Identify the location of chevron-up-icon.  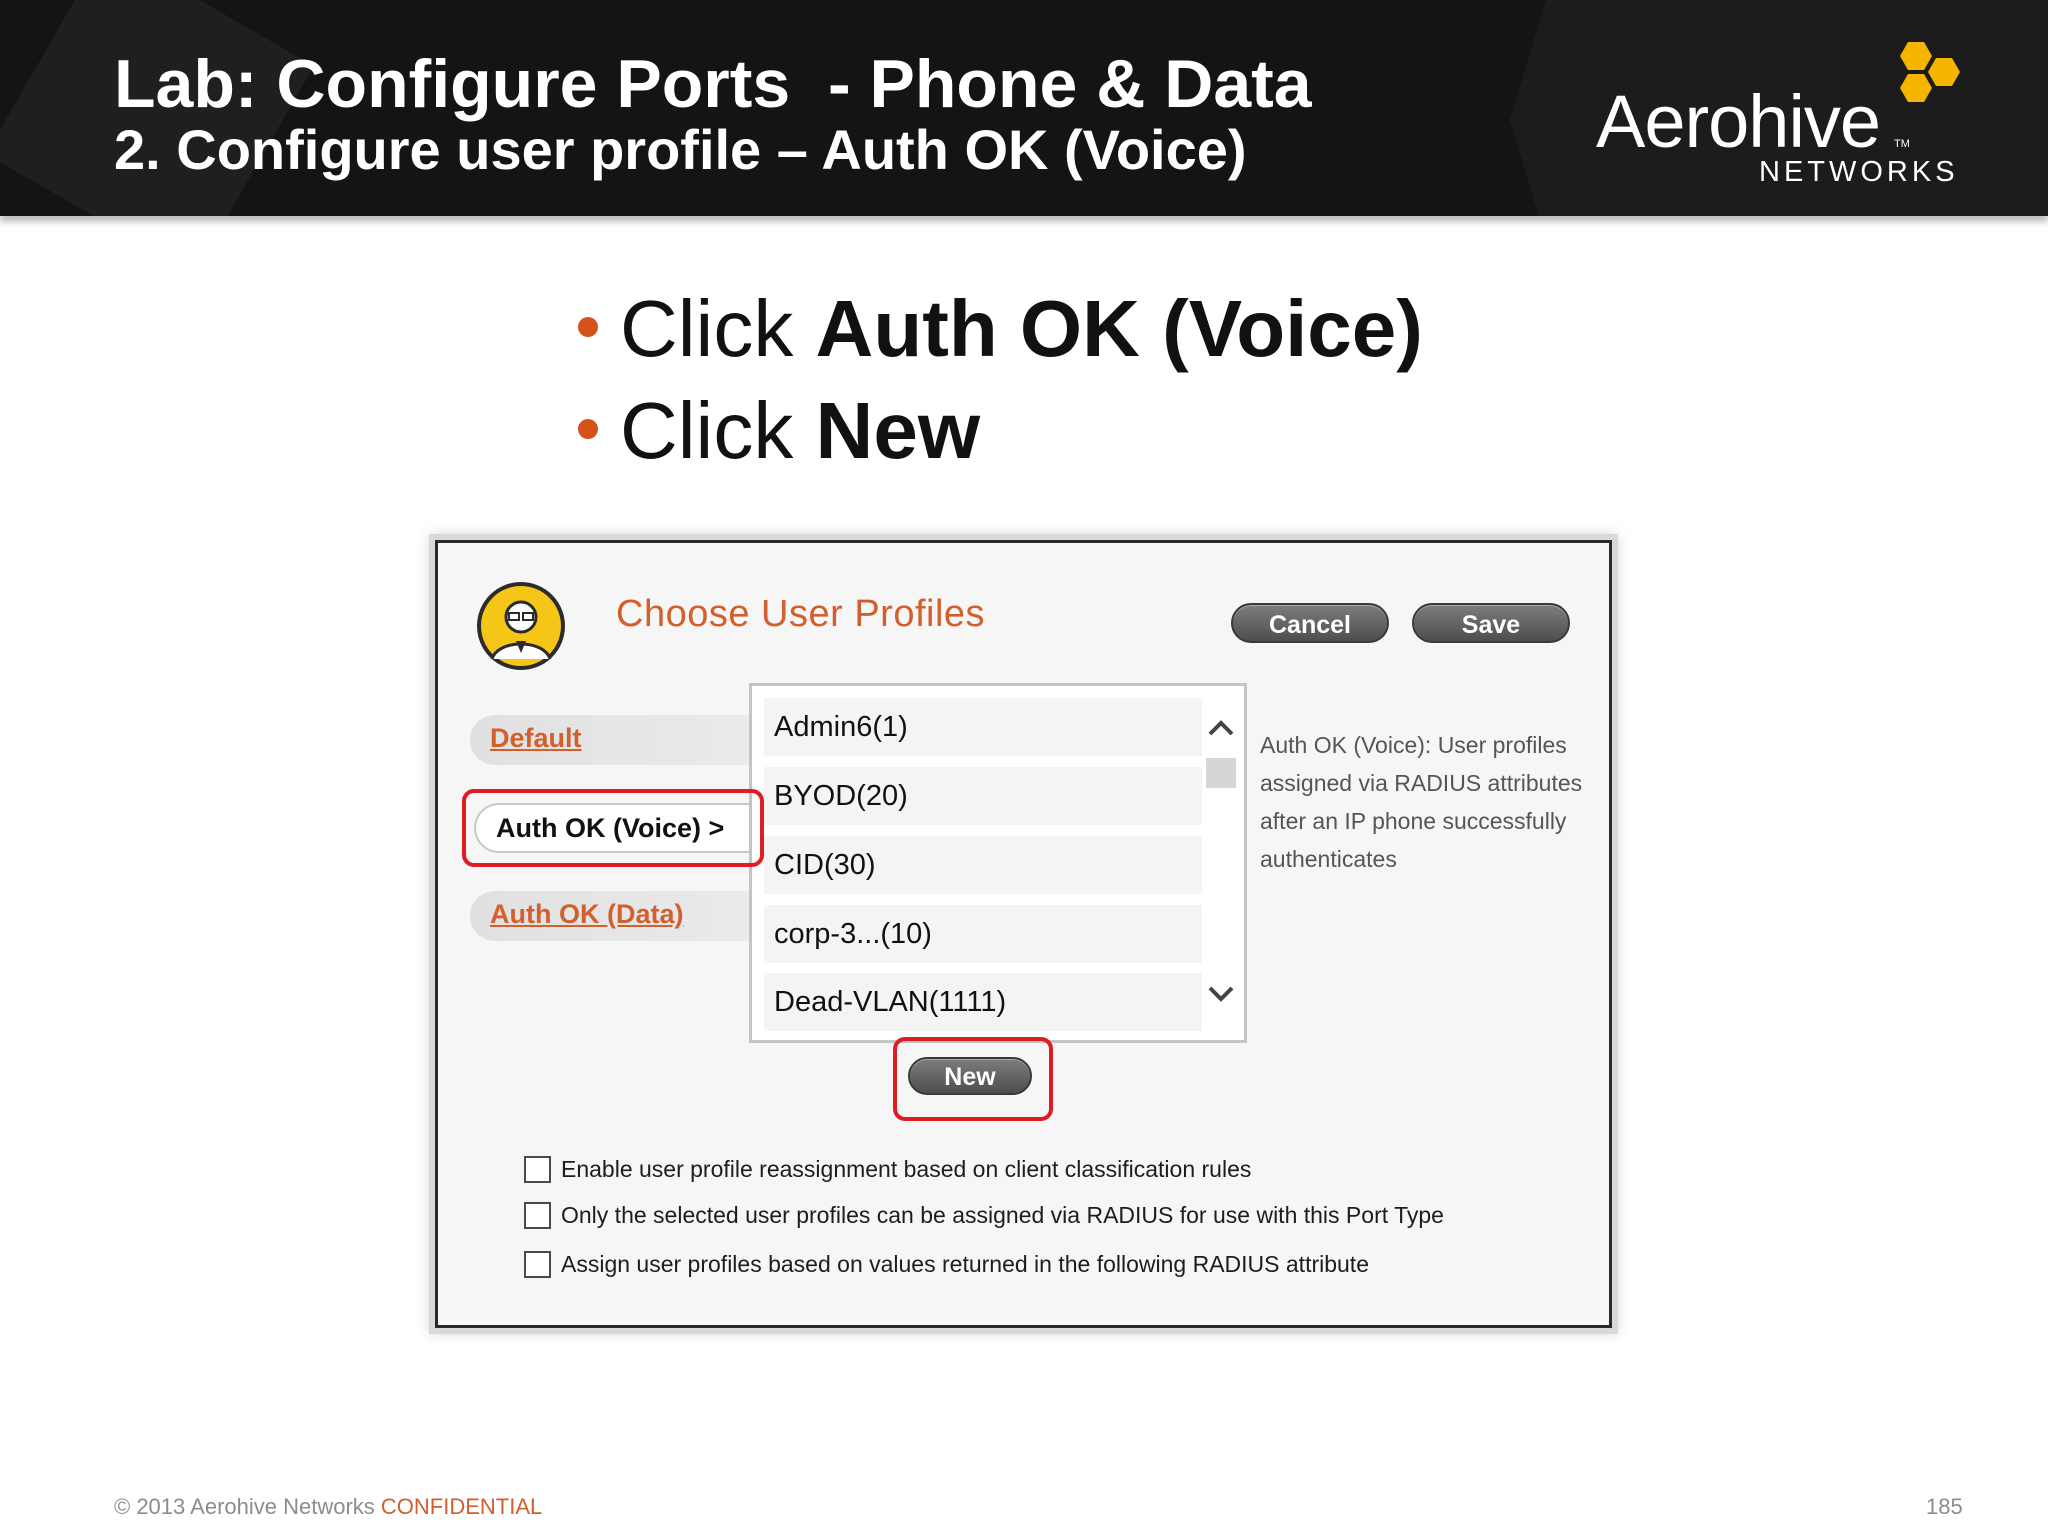
(1221, 728).